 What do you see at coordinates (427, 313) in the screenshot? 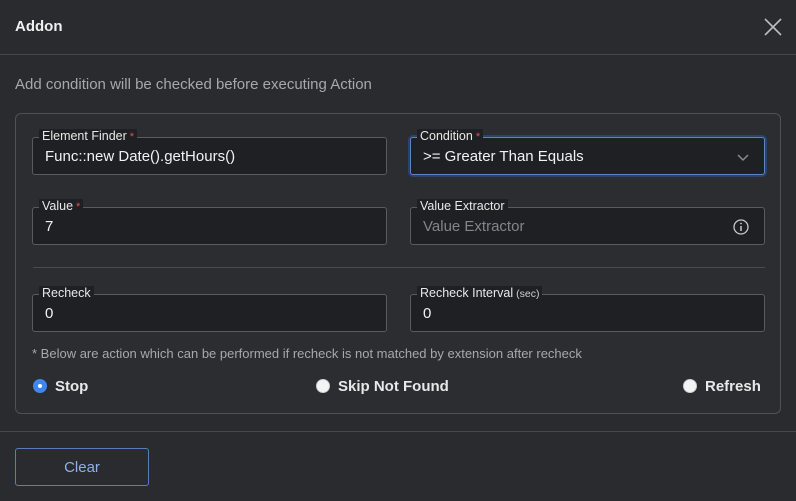
I see `recheck-interval-value: 0` at bounding box center [427, 313].